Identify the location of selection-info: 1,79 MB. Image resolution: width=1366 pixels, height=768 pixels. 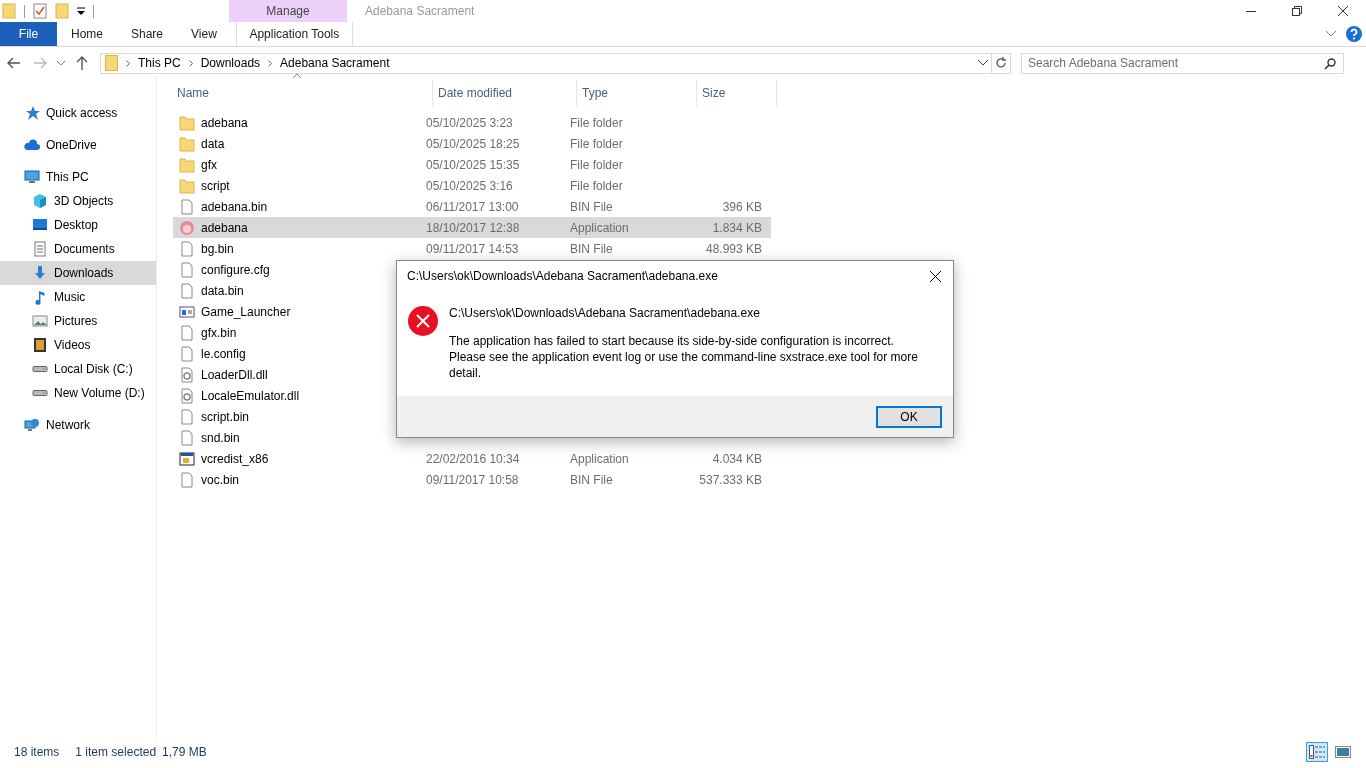
(184, 752).